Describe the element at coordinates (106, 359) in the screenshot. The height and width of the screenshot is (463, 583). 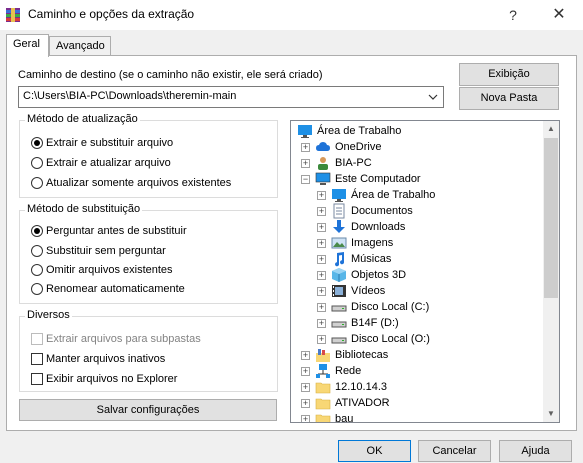
I see `option-label: Manter arquivos inativos` at that location.